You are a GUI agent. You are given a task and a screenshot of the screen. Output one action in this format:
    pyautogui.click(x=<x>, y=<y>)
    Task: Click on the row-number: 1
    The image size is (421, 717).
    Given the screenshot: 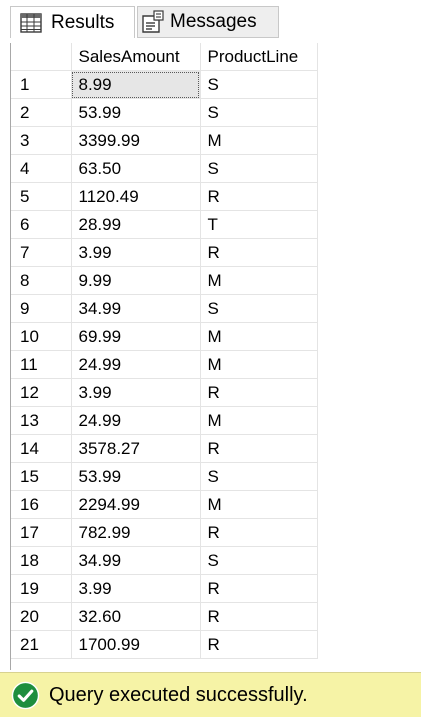 What is the action you would take?
    pyautogui.click(x=41, y=84)
    